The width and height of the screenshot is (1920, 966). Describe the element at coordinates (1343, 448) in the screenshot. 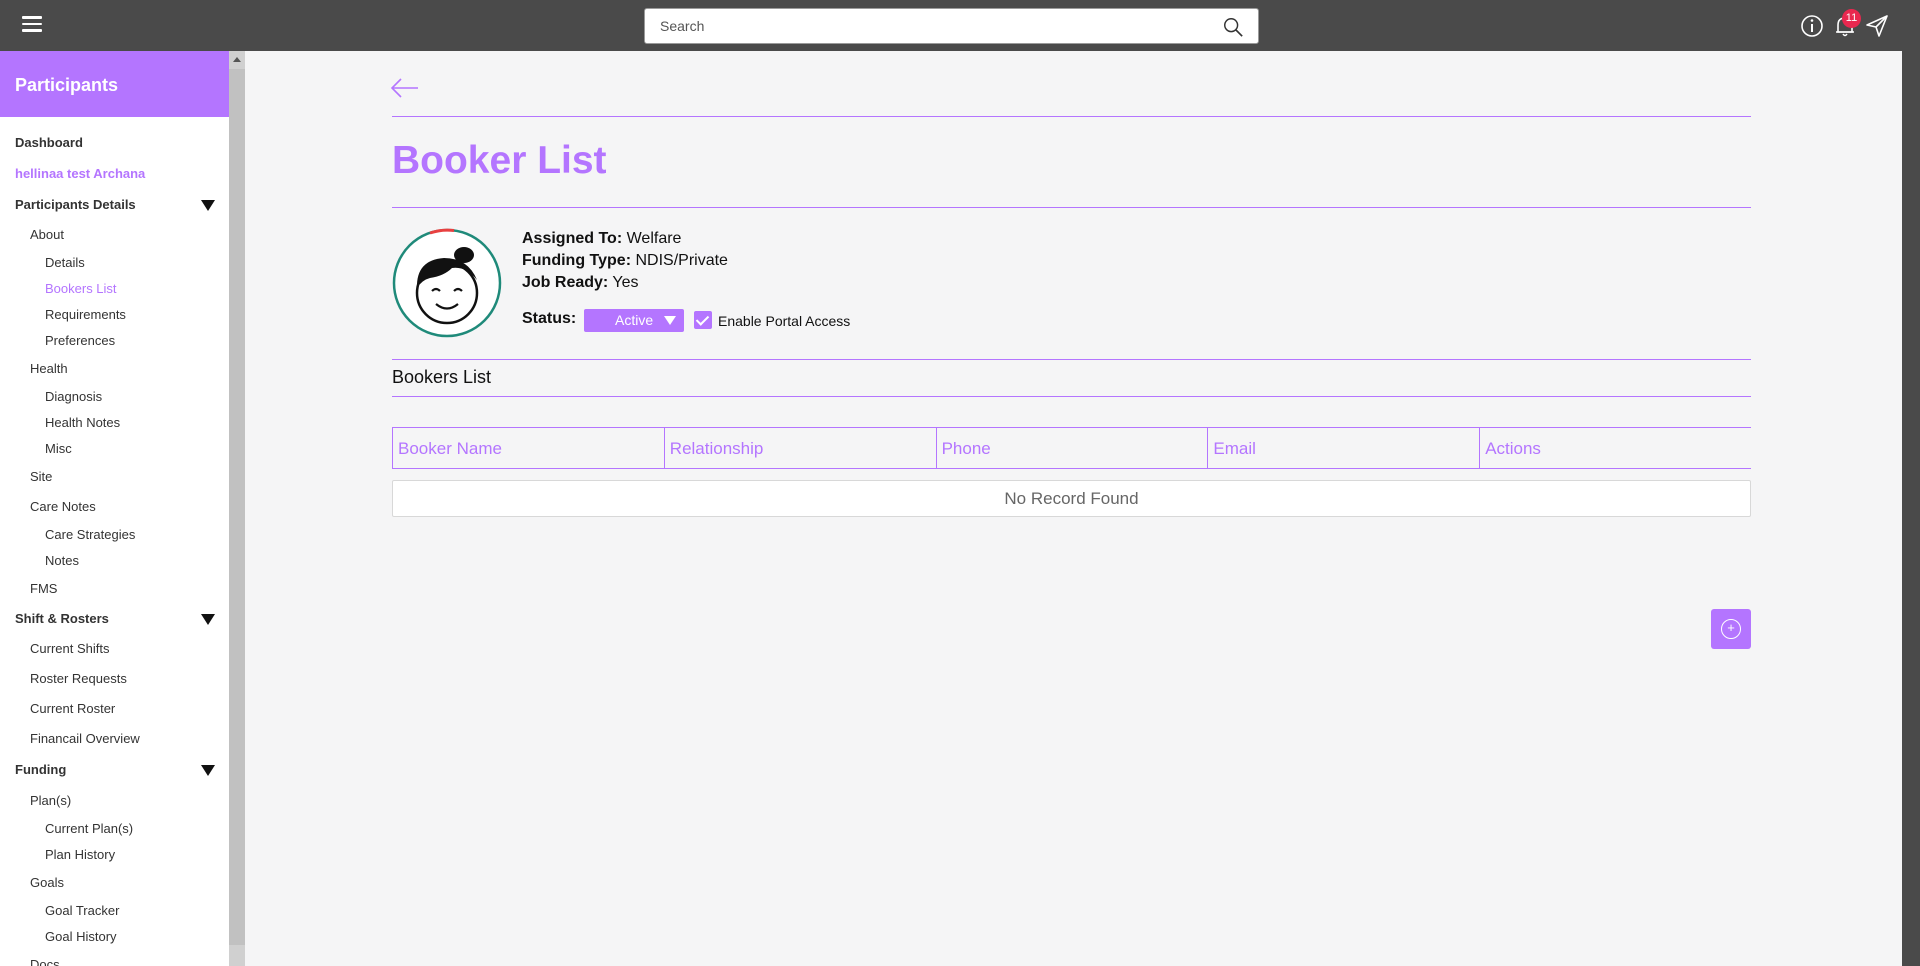

I see `column-header: Email` at that location.